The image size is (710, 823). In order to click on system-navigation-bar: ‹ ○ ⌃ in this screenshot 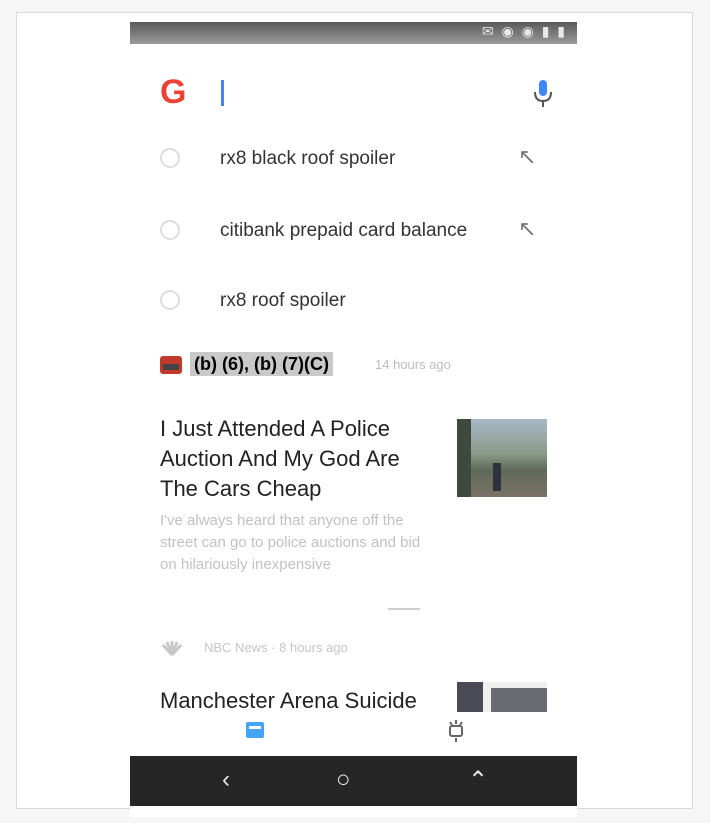, I will do `click(353, 781)`.